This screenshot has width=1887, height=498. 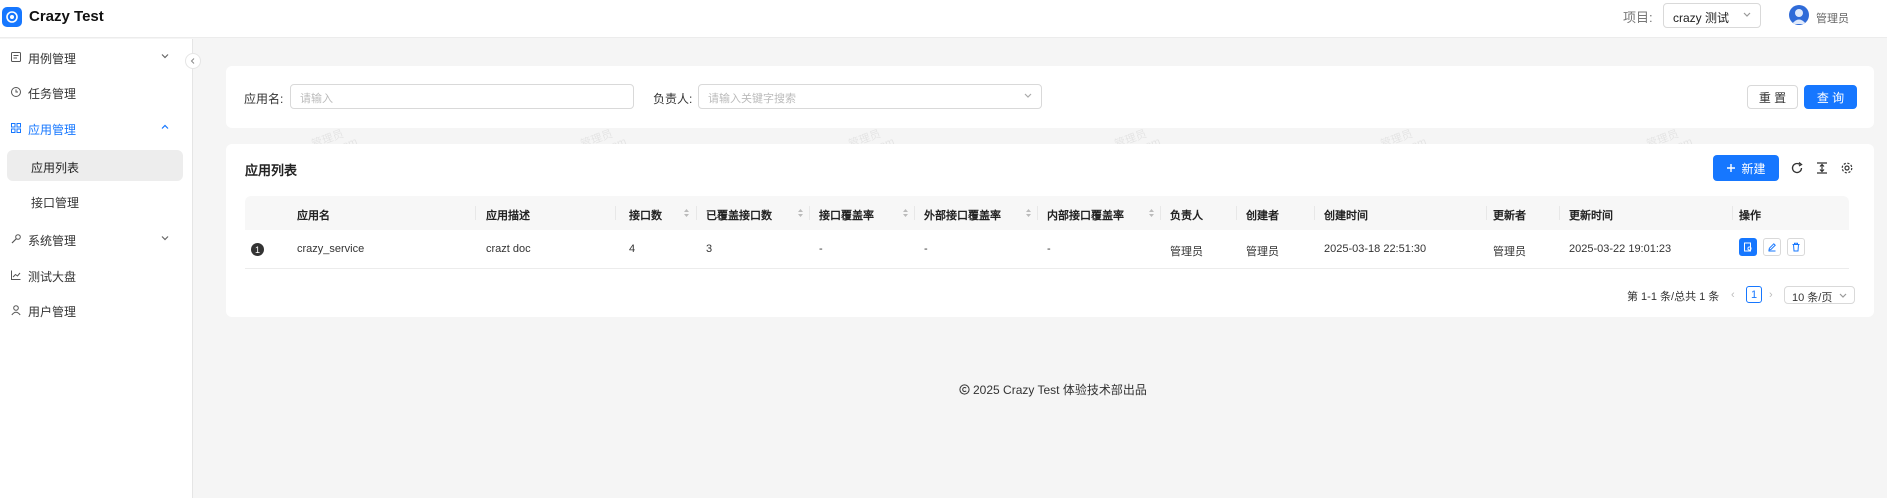 I want to click on cell-description: crazt doc, so click(x=508, y=249).